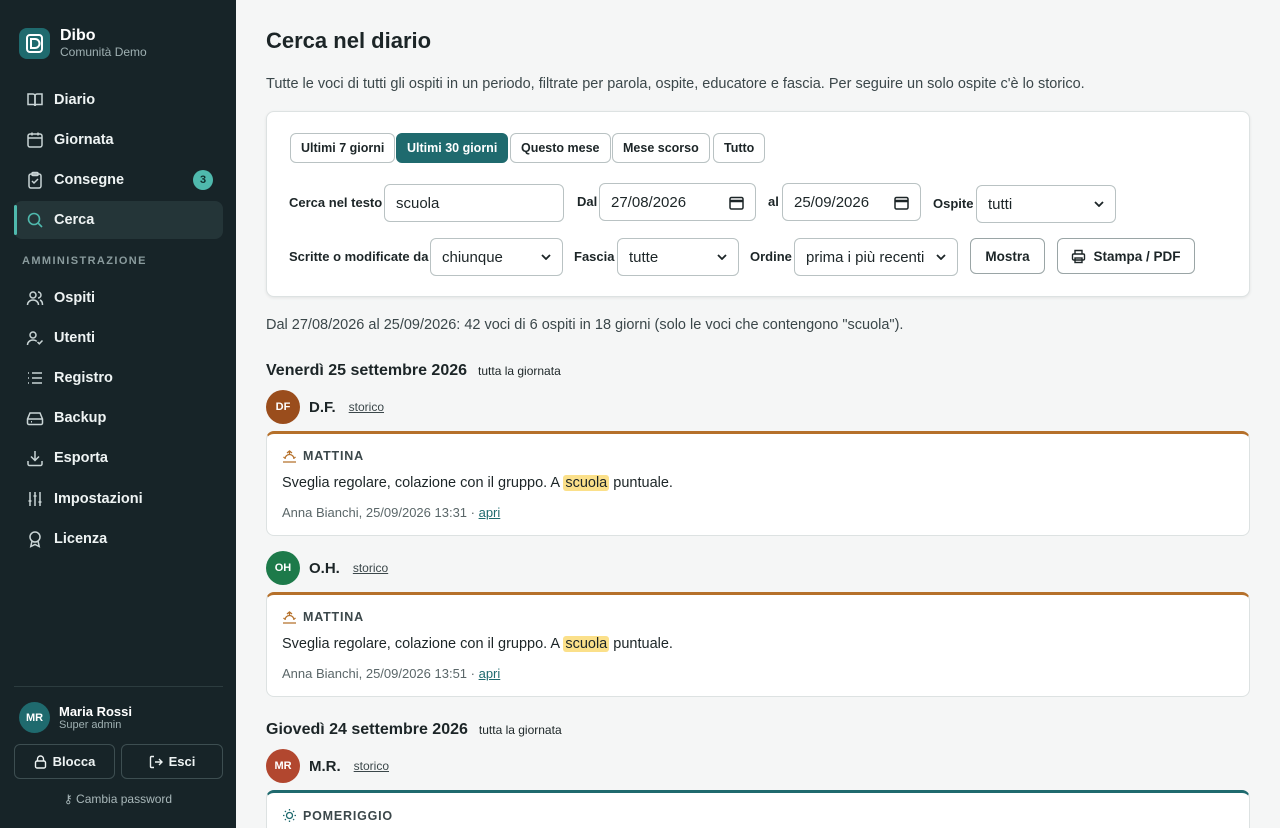  I want to click on range-chip-last-month: Mese scorso, so click(661, 148).